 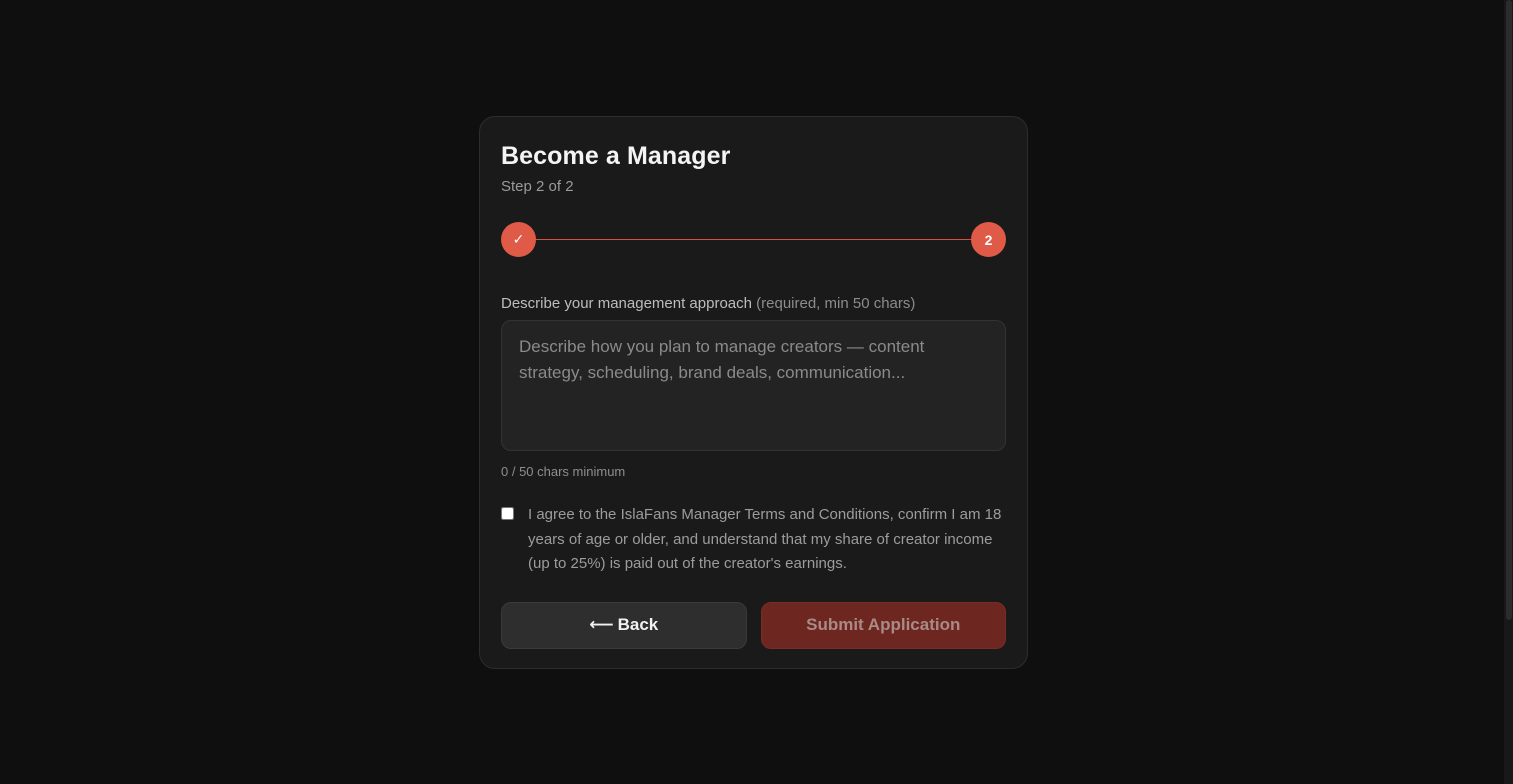 What do you see at coordinates (753, 385) in the screenshot?
I see `management-approach-textarea` at bounding box center [753, 385].